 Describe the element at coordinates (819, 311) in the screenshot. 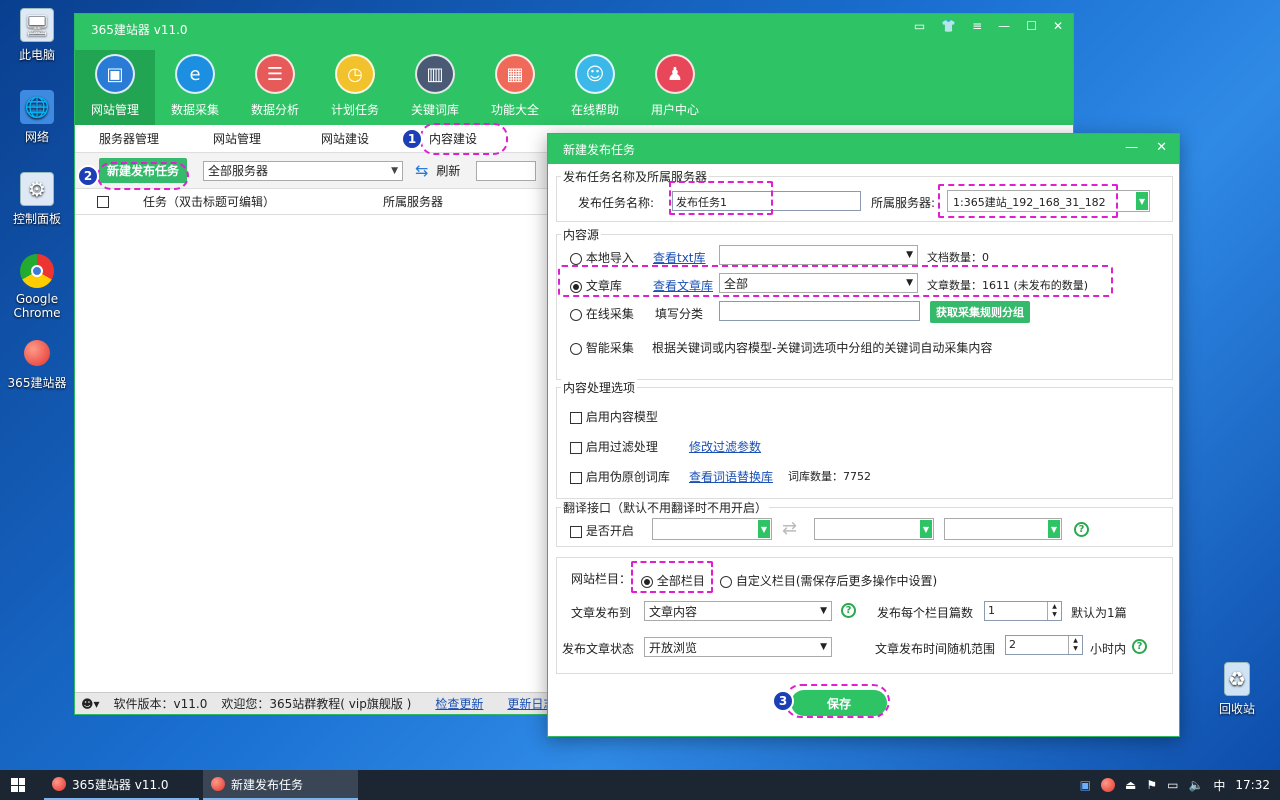

I see `category-input` at that location.